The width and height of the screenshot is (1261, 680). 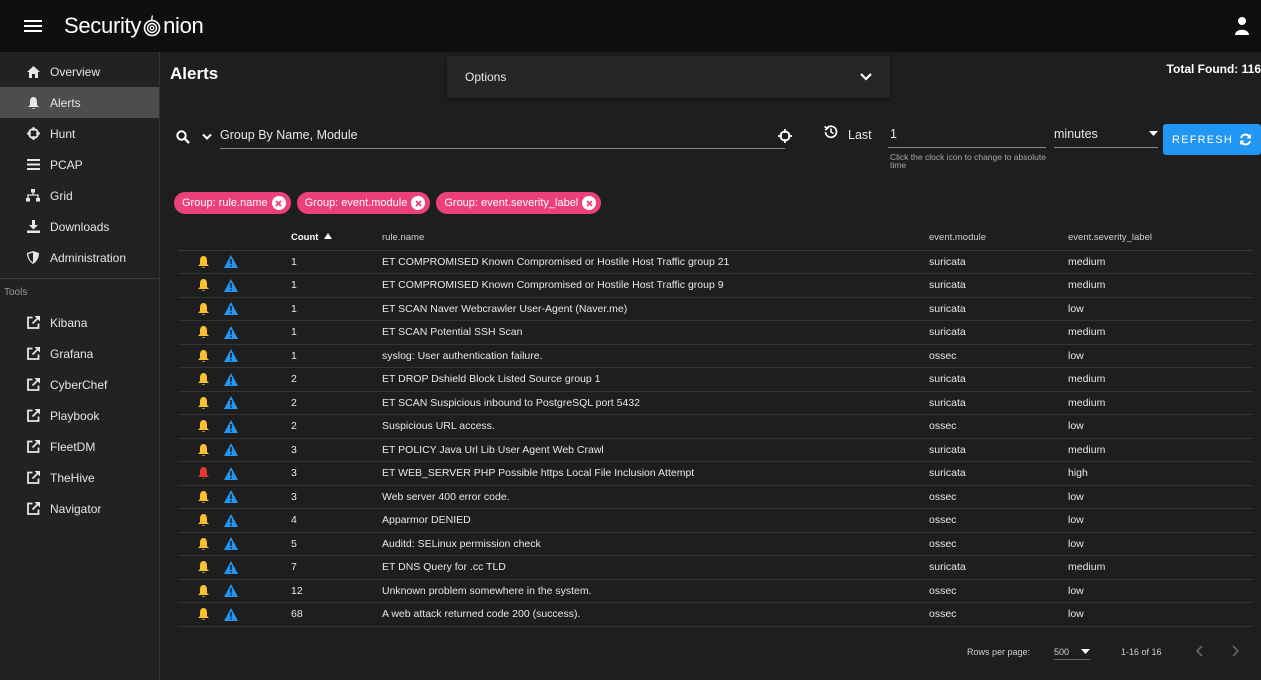 What do you see at coordinates (668, 77) in the screenshot?
I see `options-expander: Options` at bounding box center [668, 77].